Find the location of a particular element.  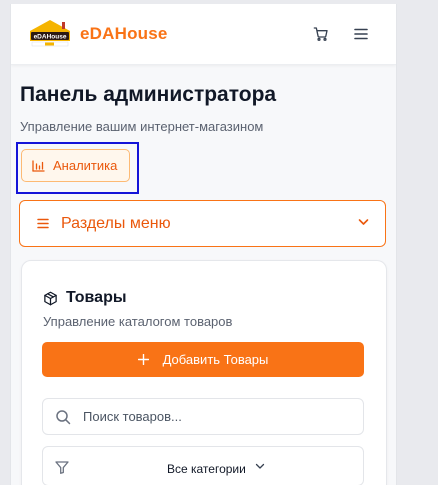

package-icon is located at coordinates (50, 298).